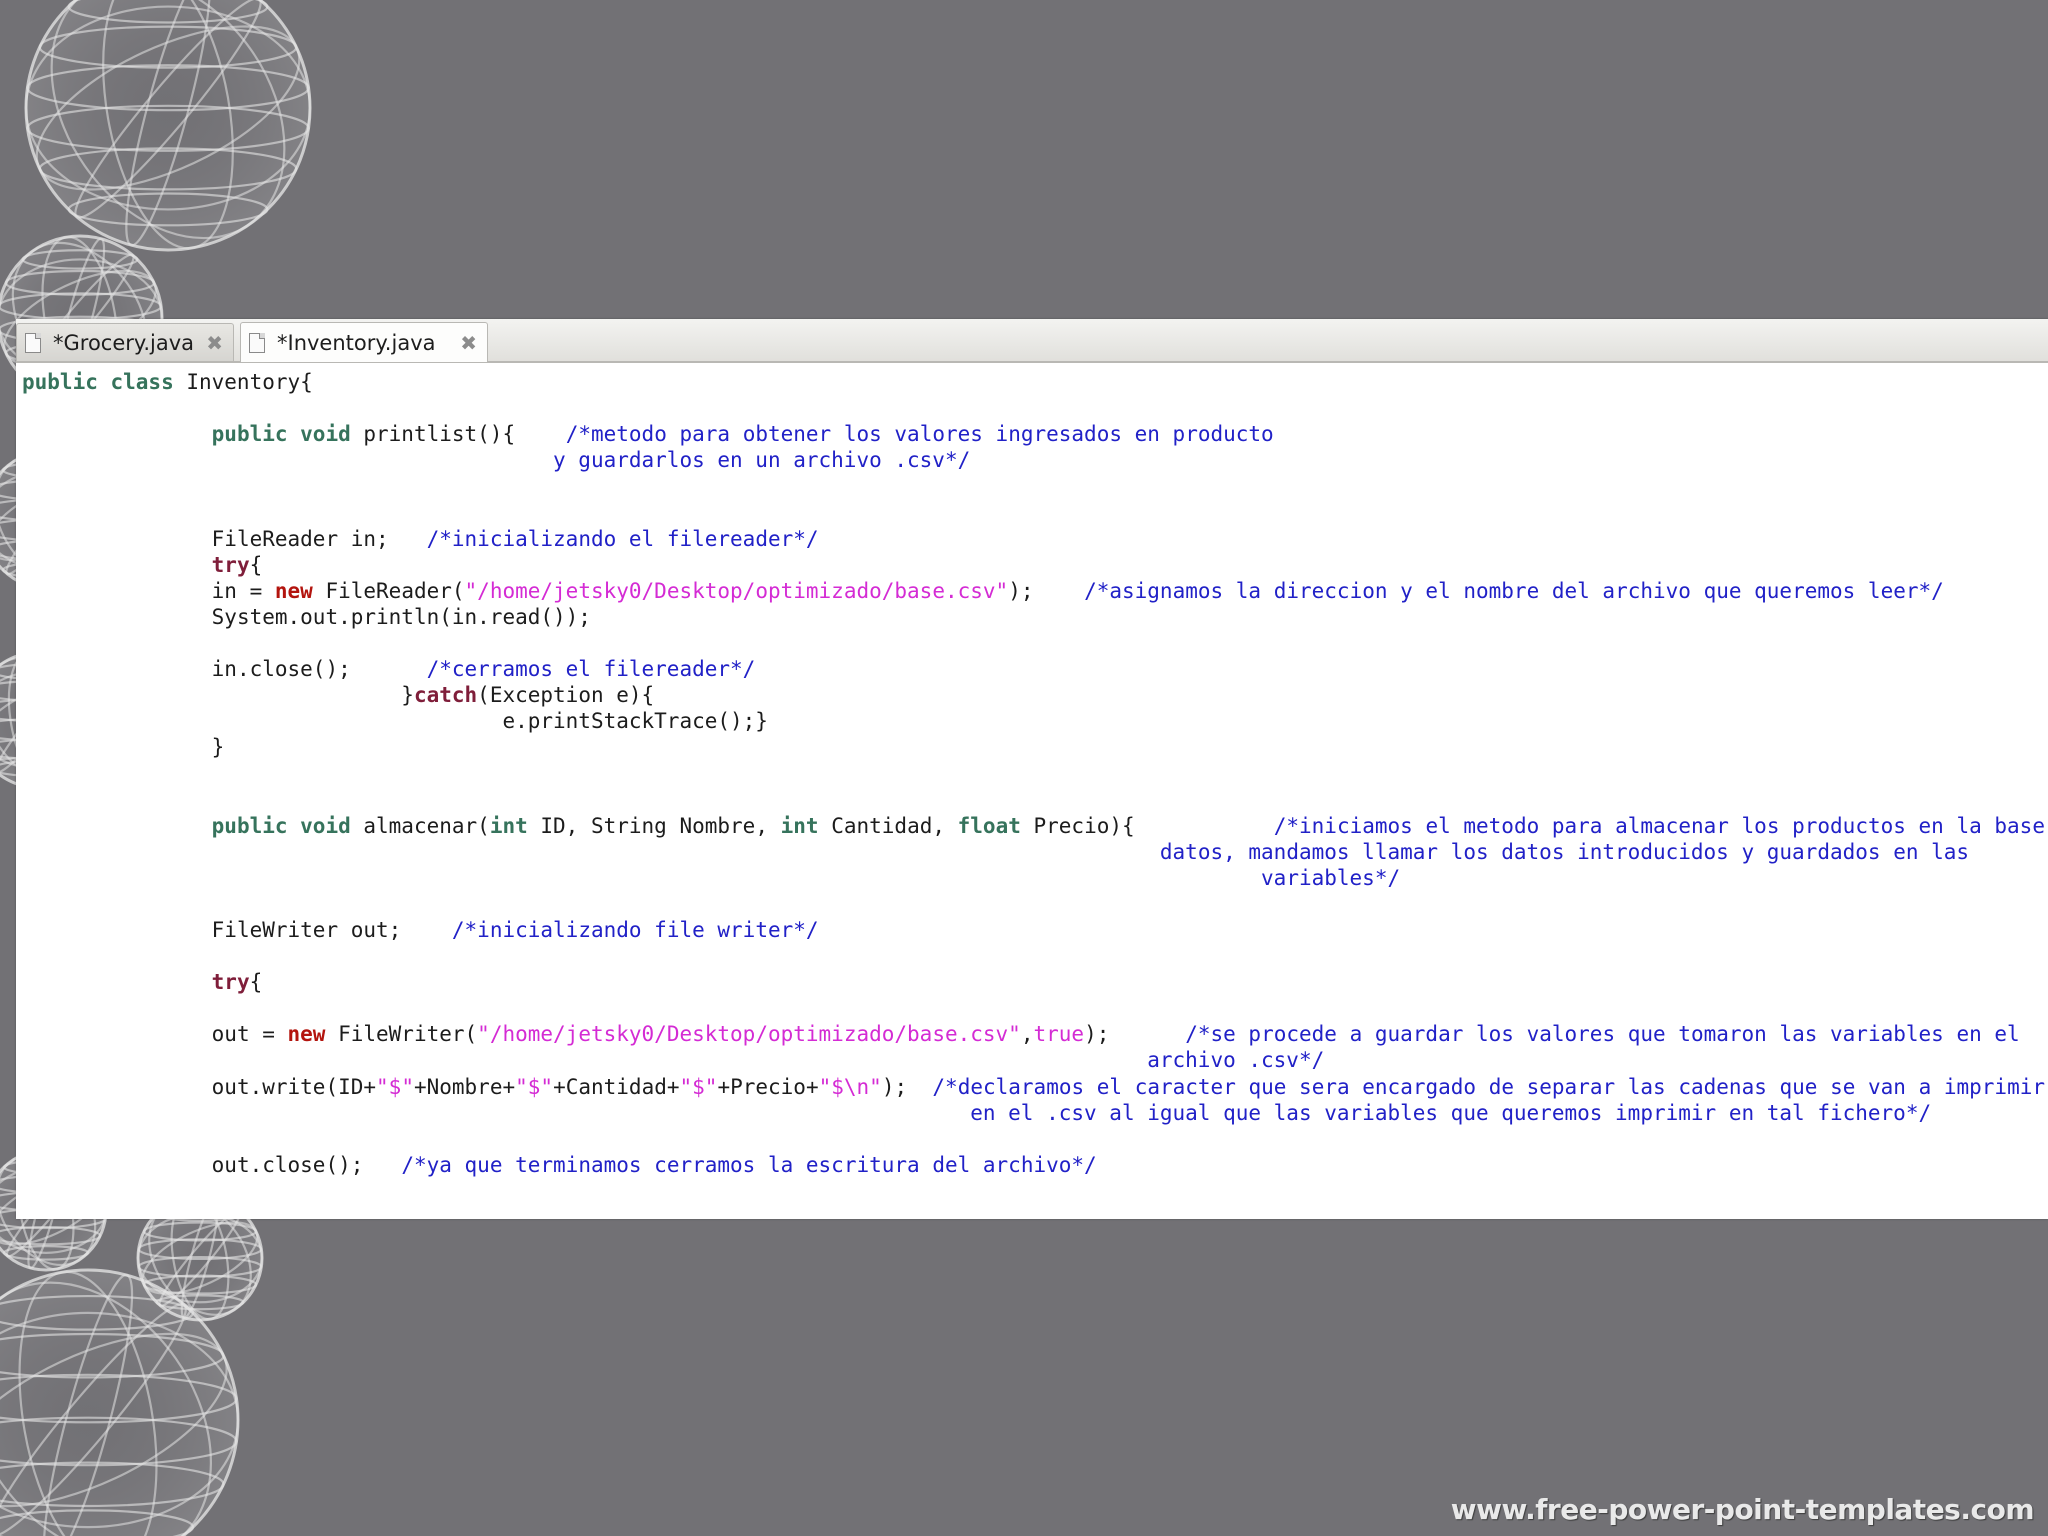 This screenshot has width=2048, height=1536. I want to click on comment: variables*/, so click(1331, 877).